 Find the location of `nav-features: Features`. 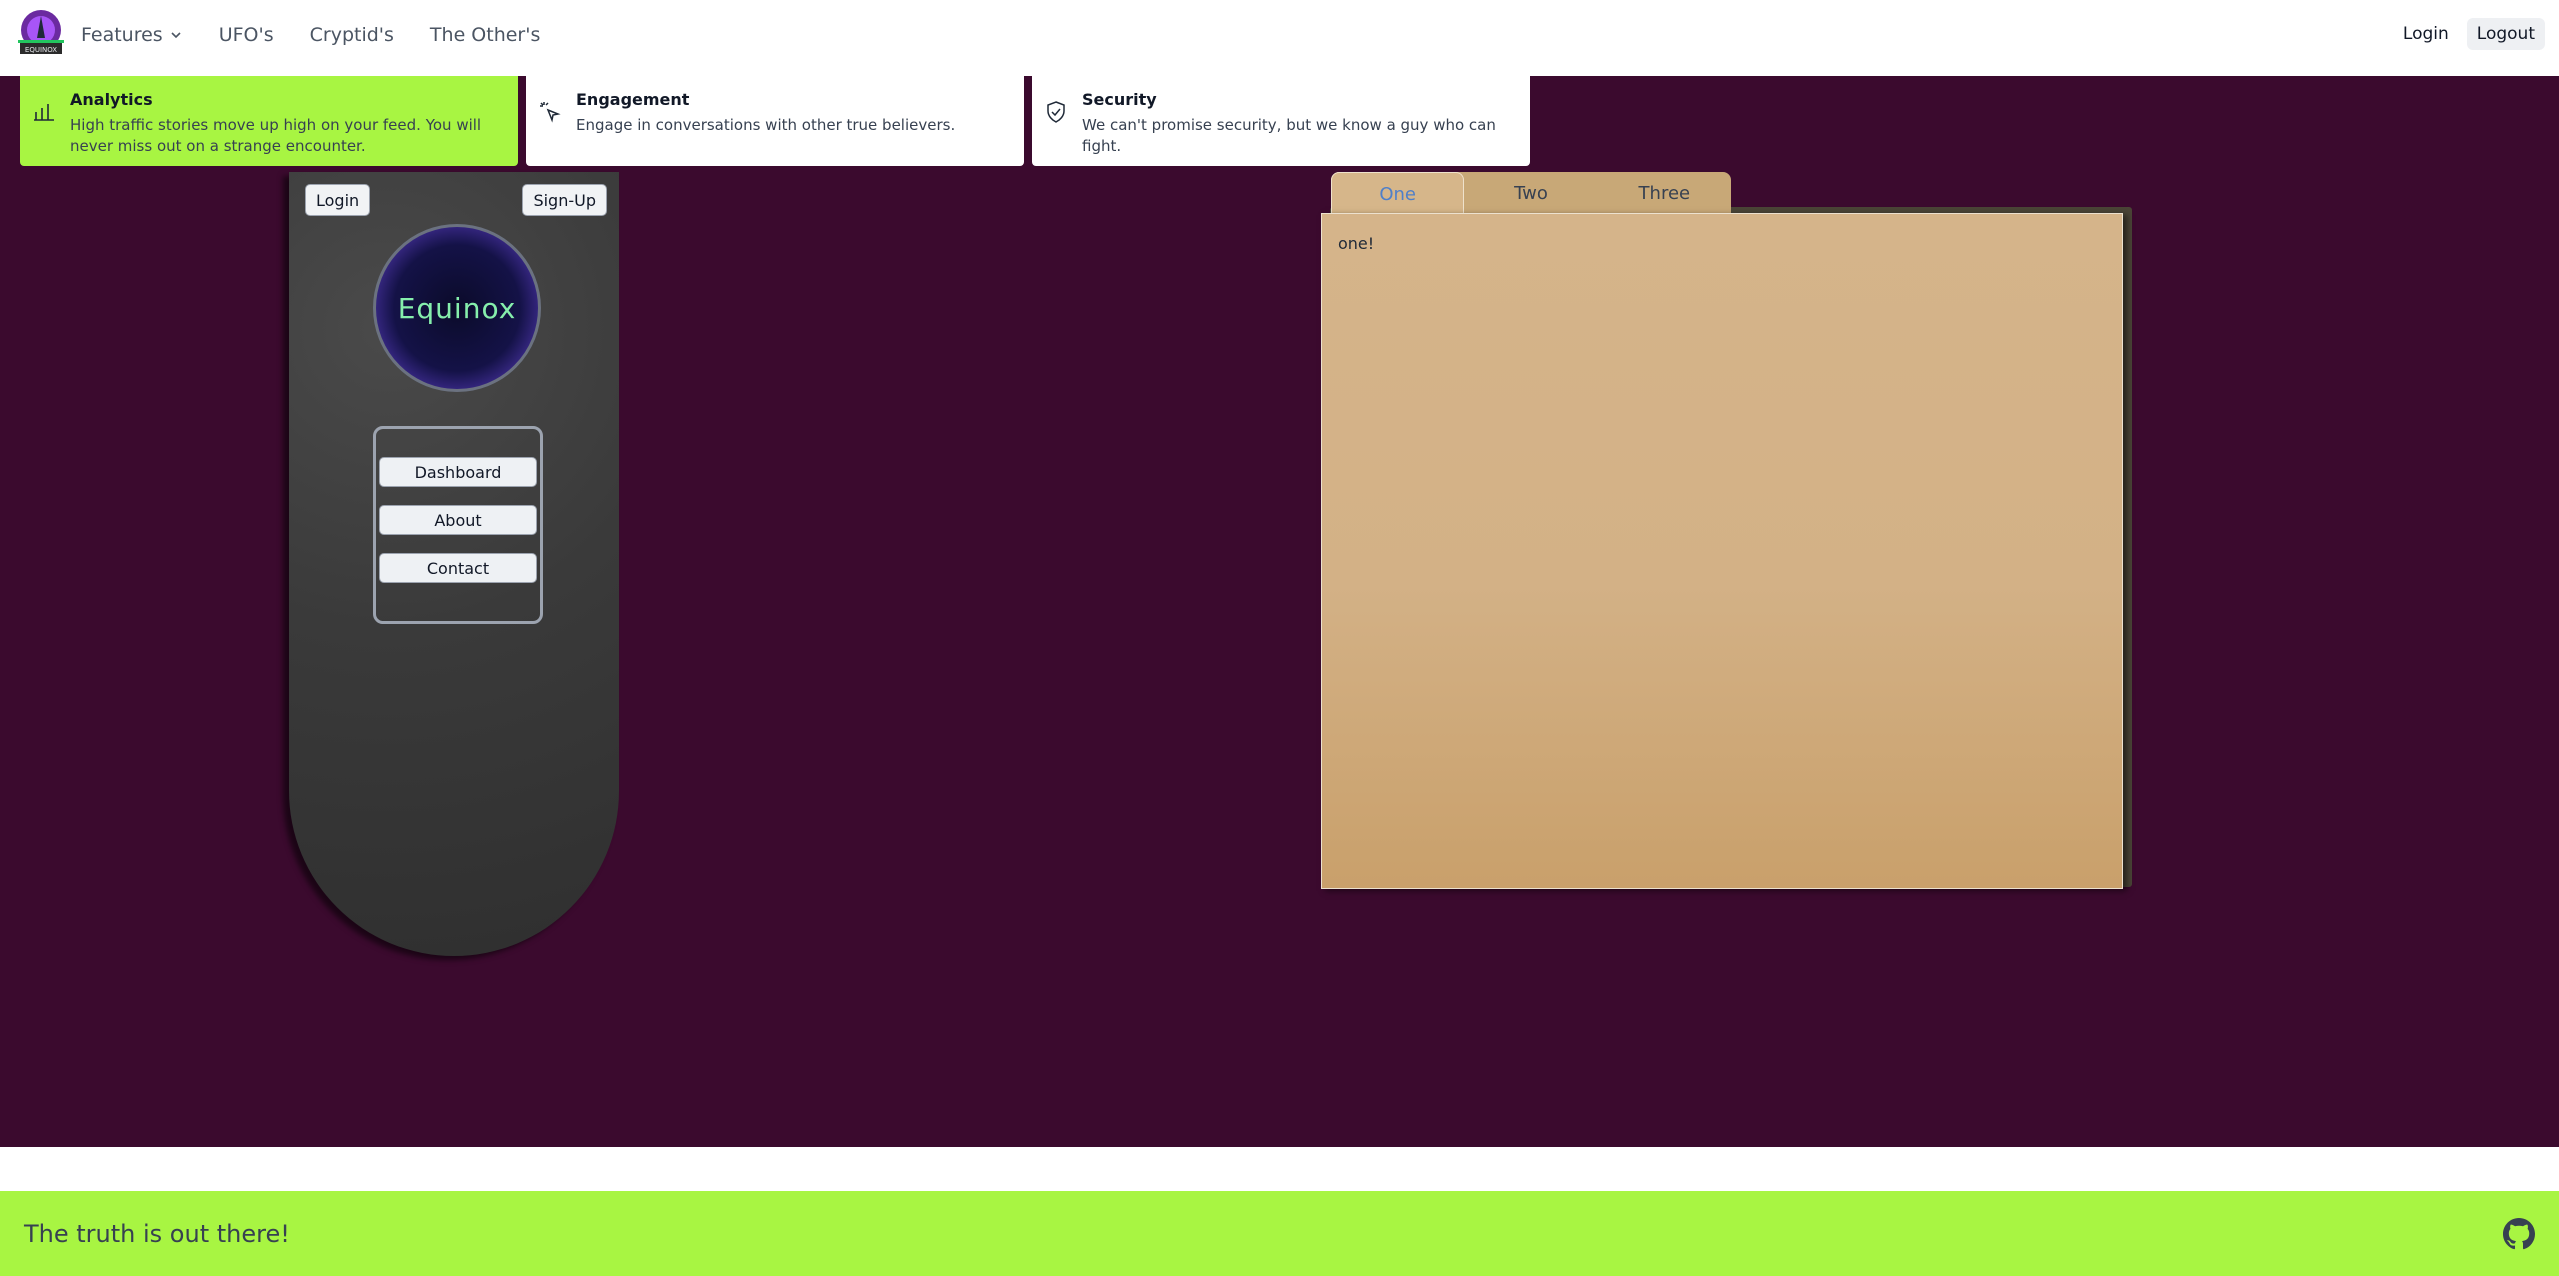

nav-features: Features is located at coordinates (132, 35).